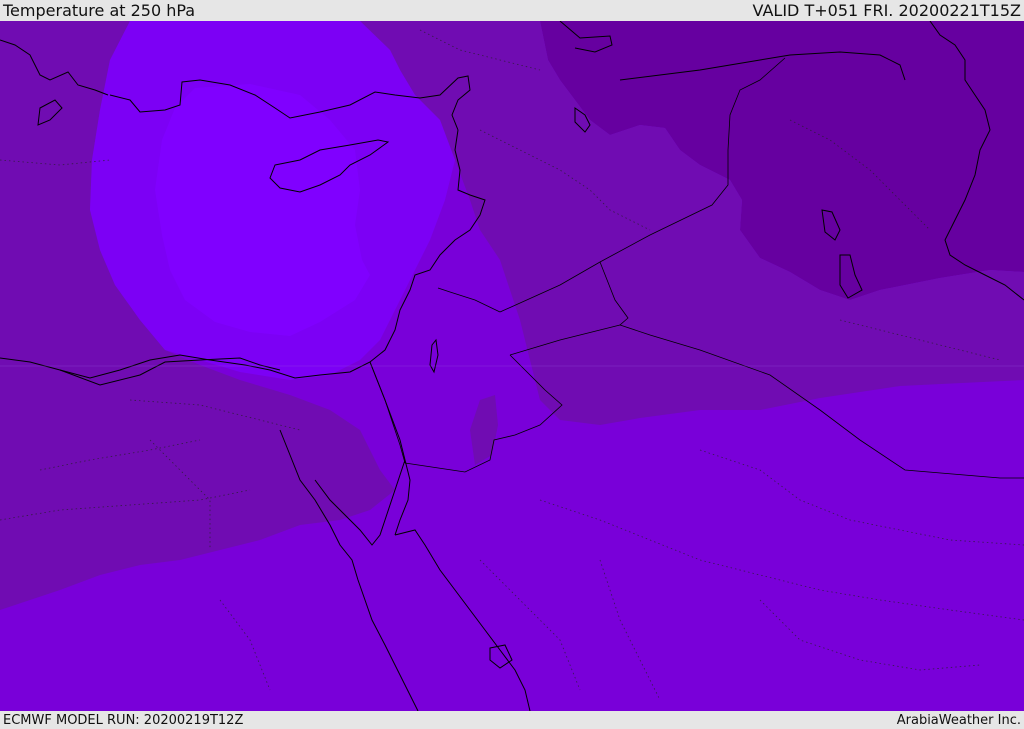 The width and height of the screenshot is (1024, 729). What do you see at coordinates (958, 720) in the screenshot?
I see `credit-label: ArabiaWeather Inc.` at bounding box center [958, 720].